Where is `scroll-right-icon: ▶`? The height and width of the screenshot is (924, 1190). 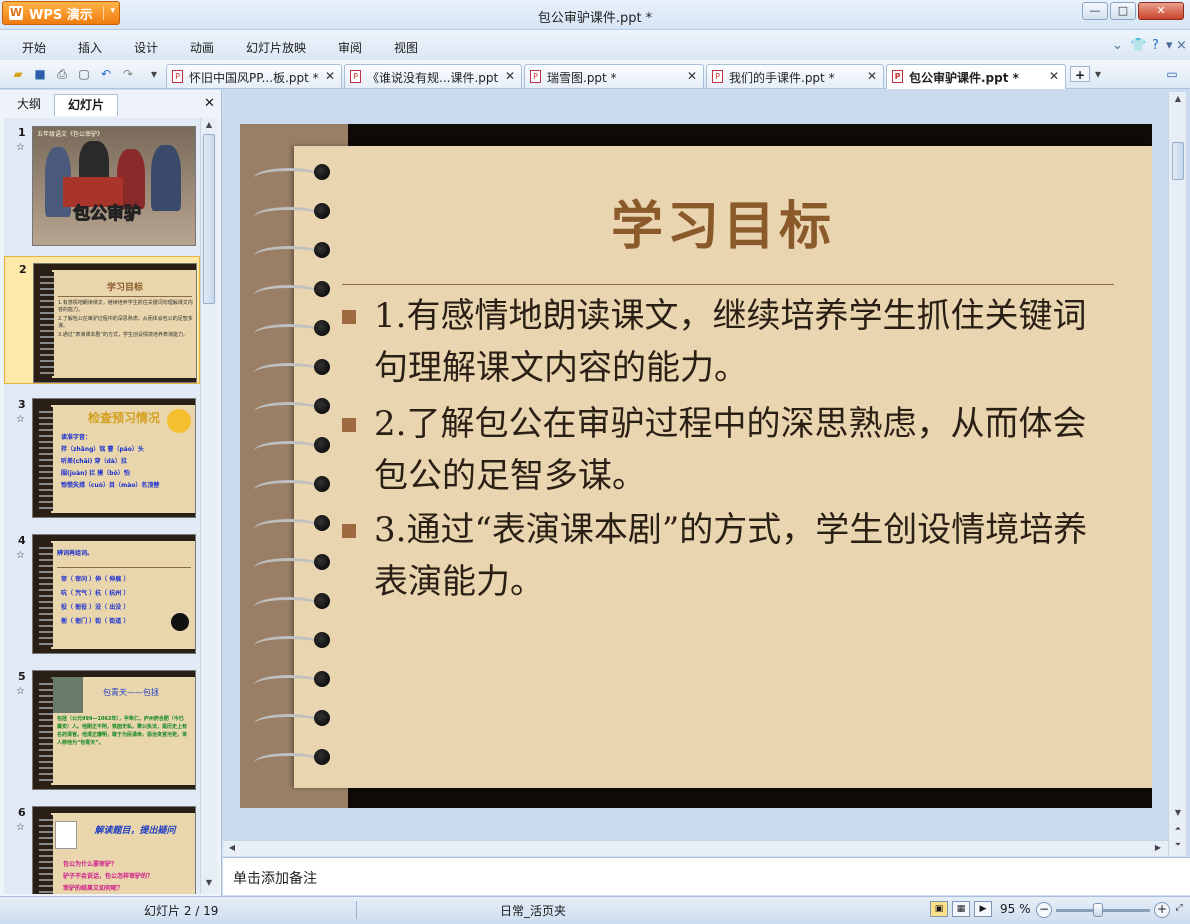 scroll-right-icon: ▶ is located at coordinates (1158, 849).